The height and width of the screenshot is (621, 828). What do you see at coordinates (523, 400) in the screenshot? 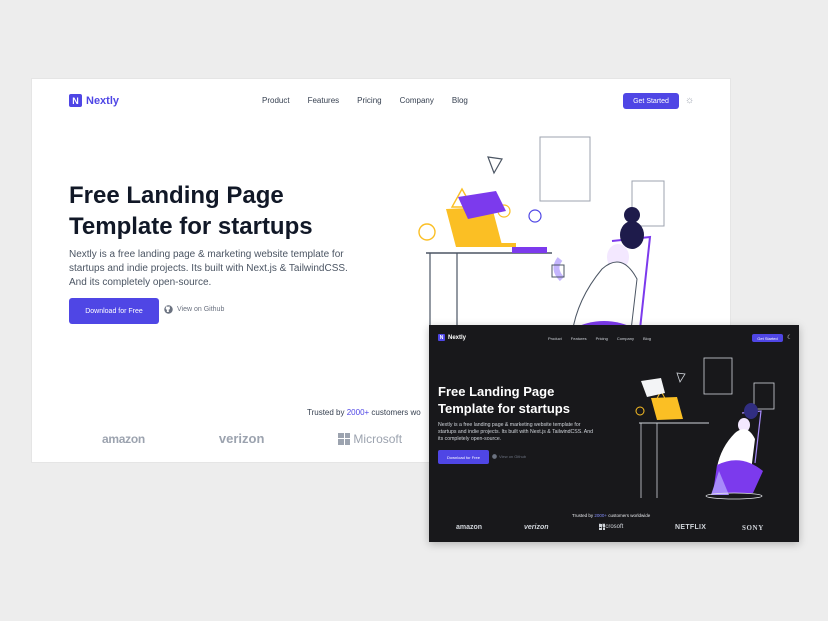
I see `dark-hero-title: Free Landing Page Template for startups` at bounding box center [523, 400].